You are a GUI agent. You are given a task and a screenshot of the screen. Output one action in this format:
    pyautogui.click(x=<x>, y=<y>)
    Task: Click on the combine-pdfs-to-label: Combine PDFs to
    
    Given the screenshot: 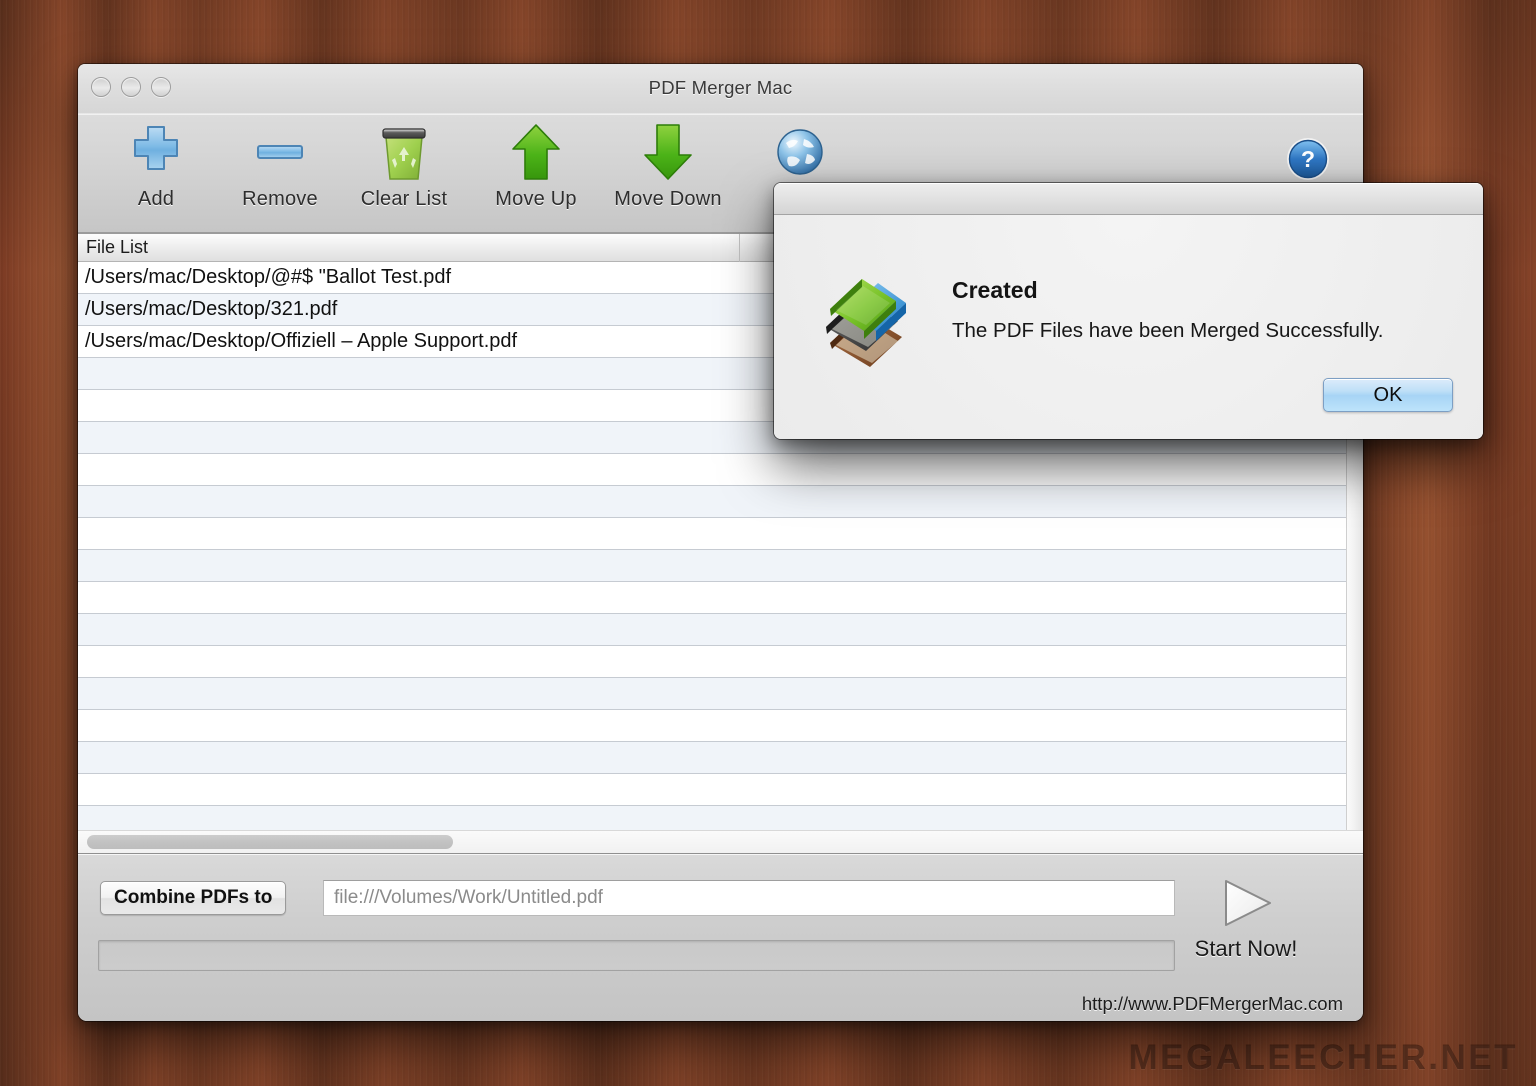 What is the action you would take?
    pyautogui.click(x=193, y=897)
    